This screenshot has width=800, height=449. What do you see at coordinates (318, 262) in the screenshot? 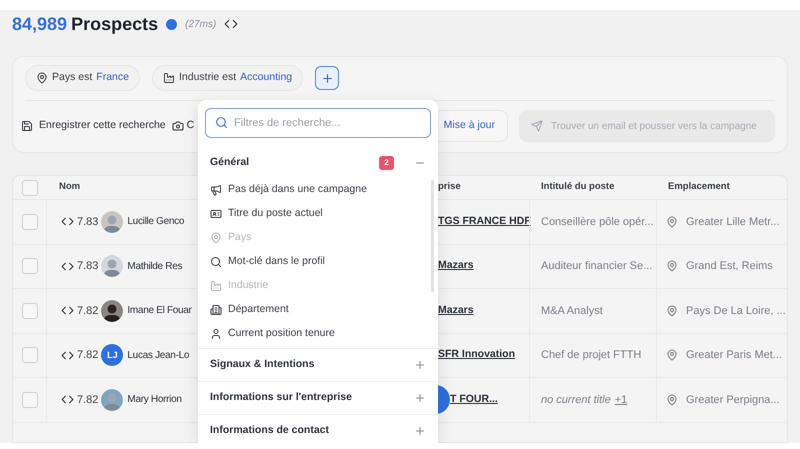
I see `filter-option: Mot-clé dans le profil` at bounding box center [318, 262].